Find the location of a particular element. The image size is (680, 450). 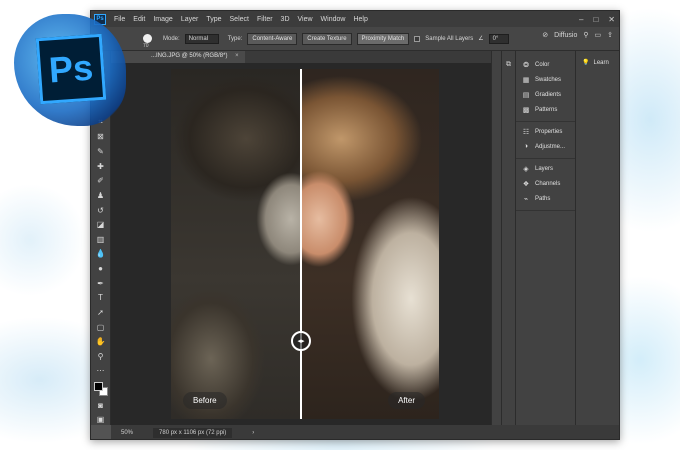

brush-size-value: 70 is located at coordinates (146, 46).